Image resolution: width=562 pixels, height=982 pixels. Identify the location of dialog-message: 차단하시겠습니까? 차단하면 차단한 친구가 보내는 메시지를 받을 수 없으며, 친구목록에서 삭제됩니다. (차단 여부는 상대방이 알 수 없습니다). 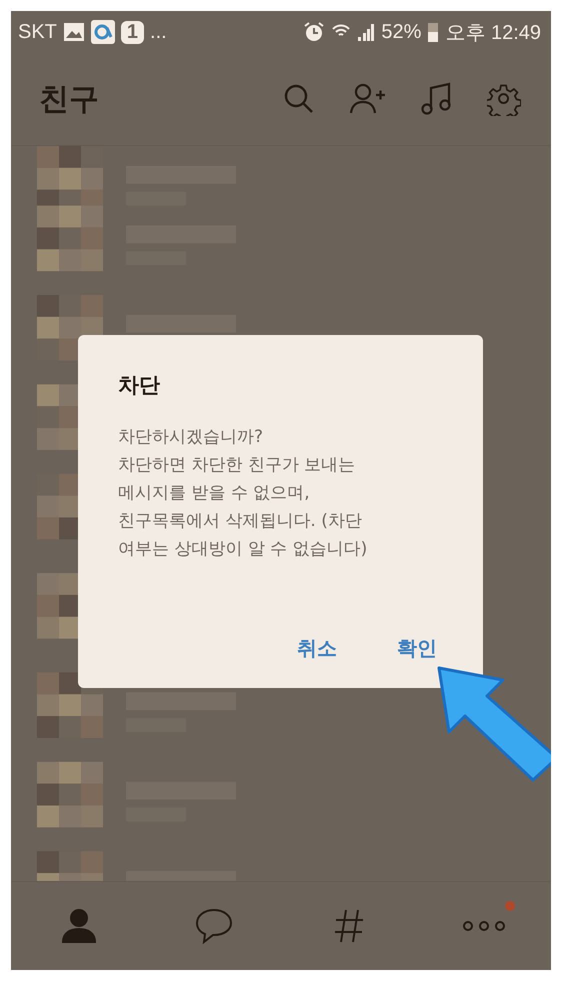
(243, 493).